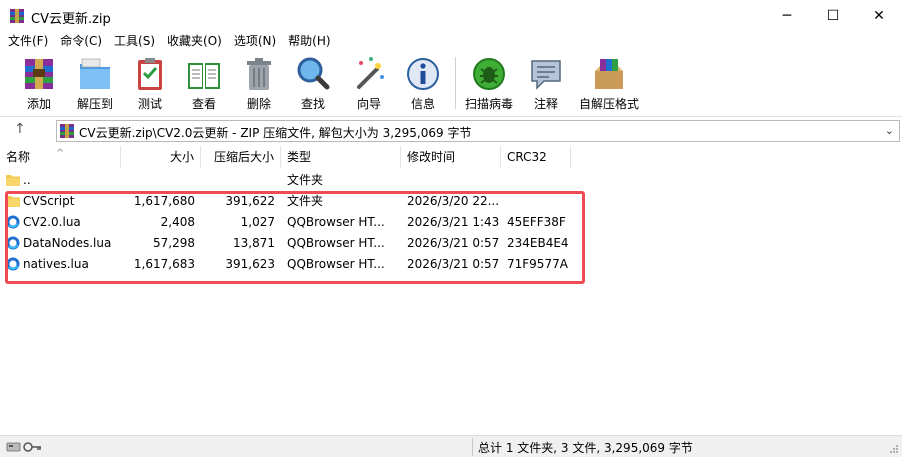 This screenshot has width=902, height=457. What do you see at coordinates (71, 19) in the screenshot?
I see `window-title: CV云更新.zip` at bounding box center [71, 19].